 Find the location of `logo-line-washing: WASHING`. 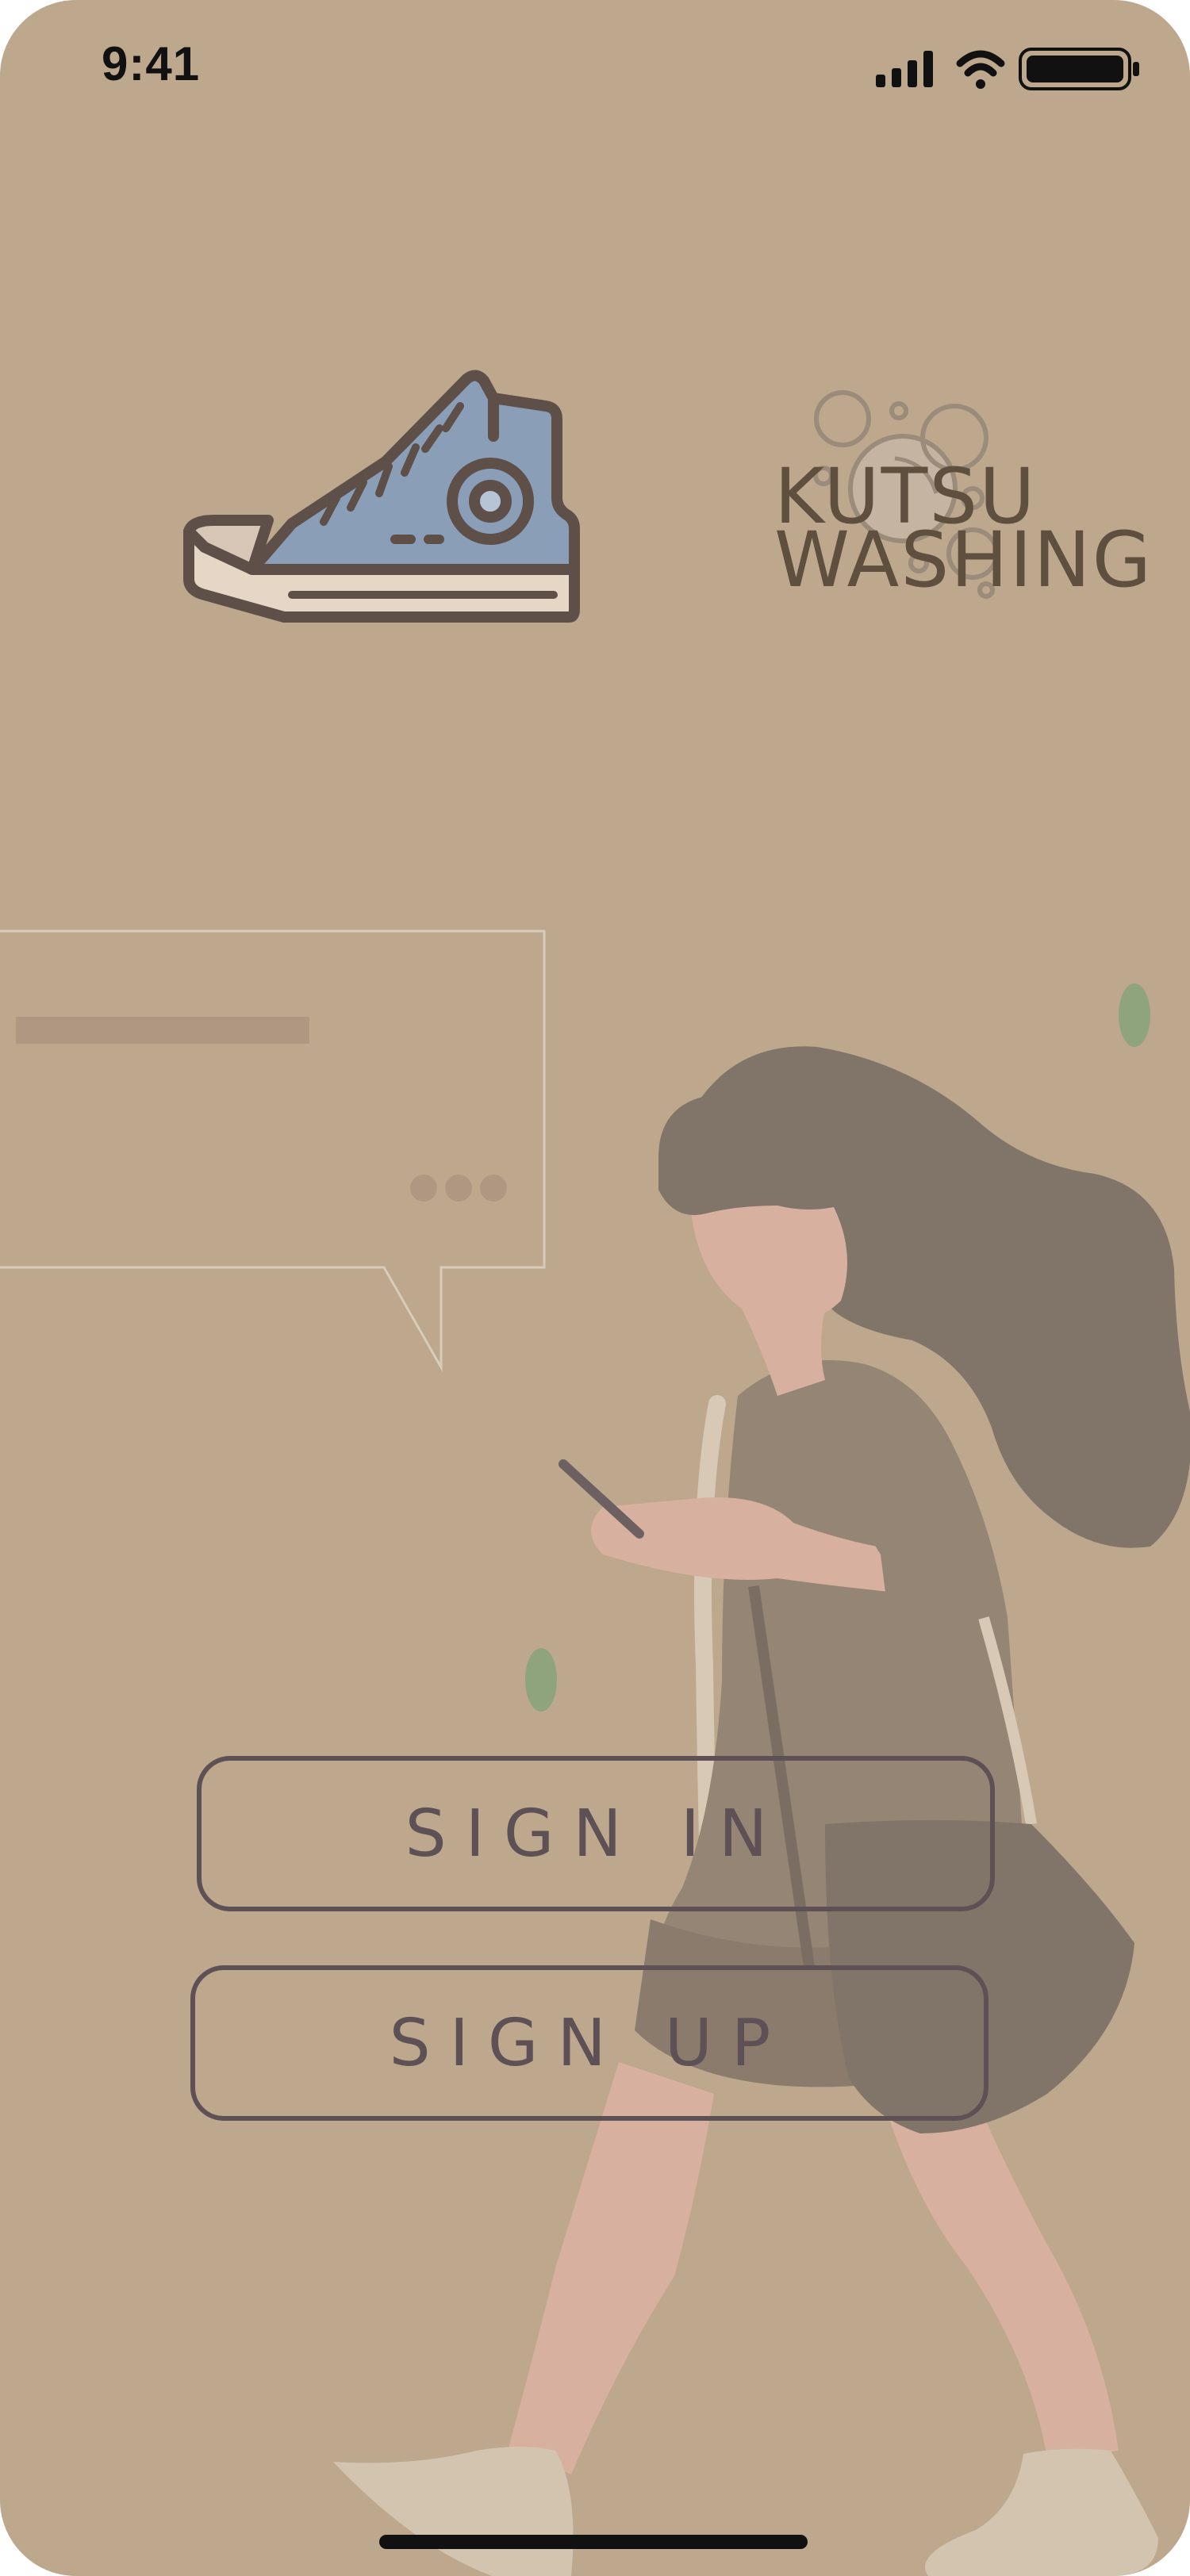

logo-line-washing: WASHING is located at coordinates (963, 560).